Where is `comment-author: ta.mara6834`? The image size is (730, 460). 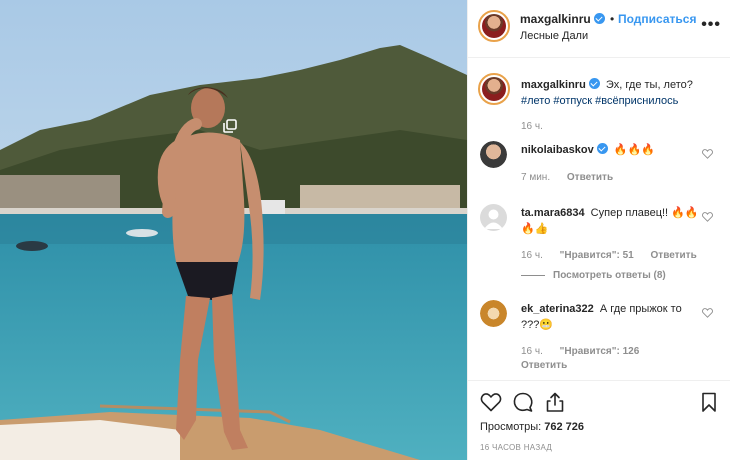 comment-author: ta.mara6834 is located at coordinates (553, 213).